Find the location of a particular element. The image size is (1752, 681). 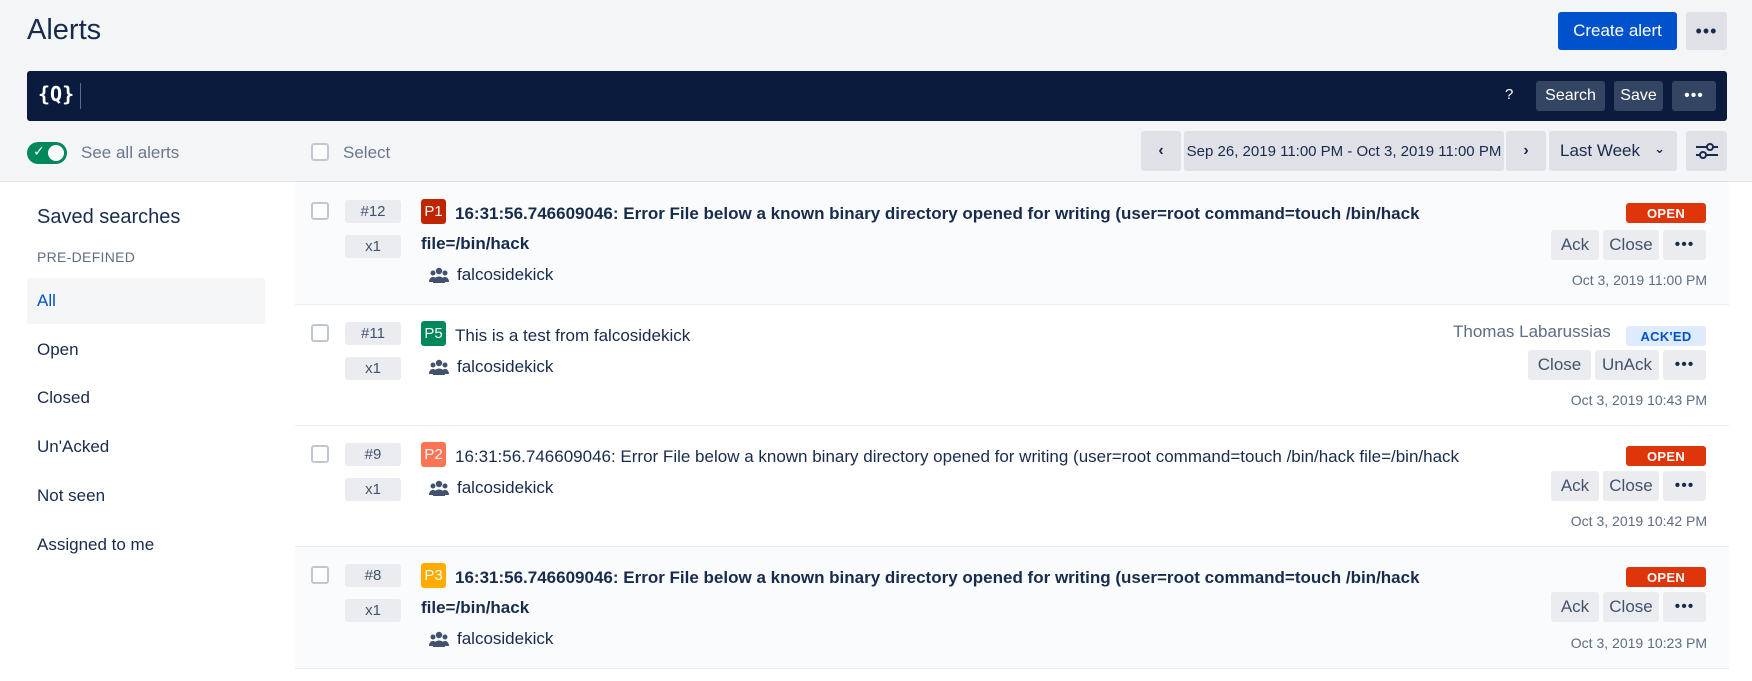

alert-timestamp: Oct 3, 2019 10:42 PM is located at coordinates (1638, 521).